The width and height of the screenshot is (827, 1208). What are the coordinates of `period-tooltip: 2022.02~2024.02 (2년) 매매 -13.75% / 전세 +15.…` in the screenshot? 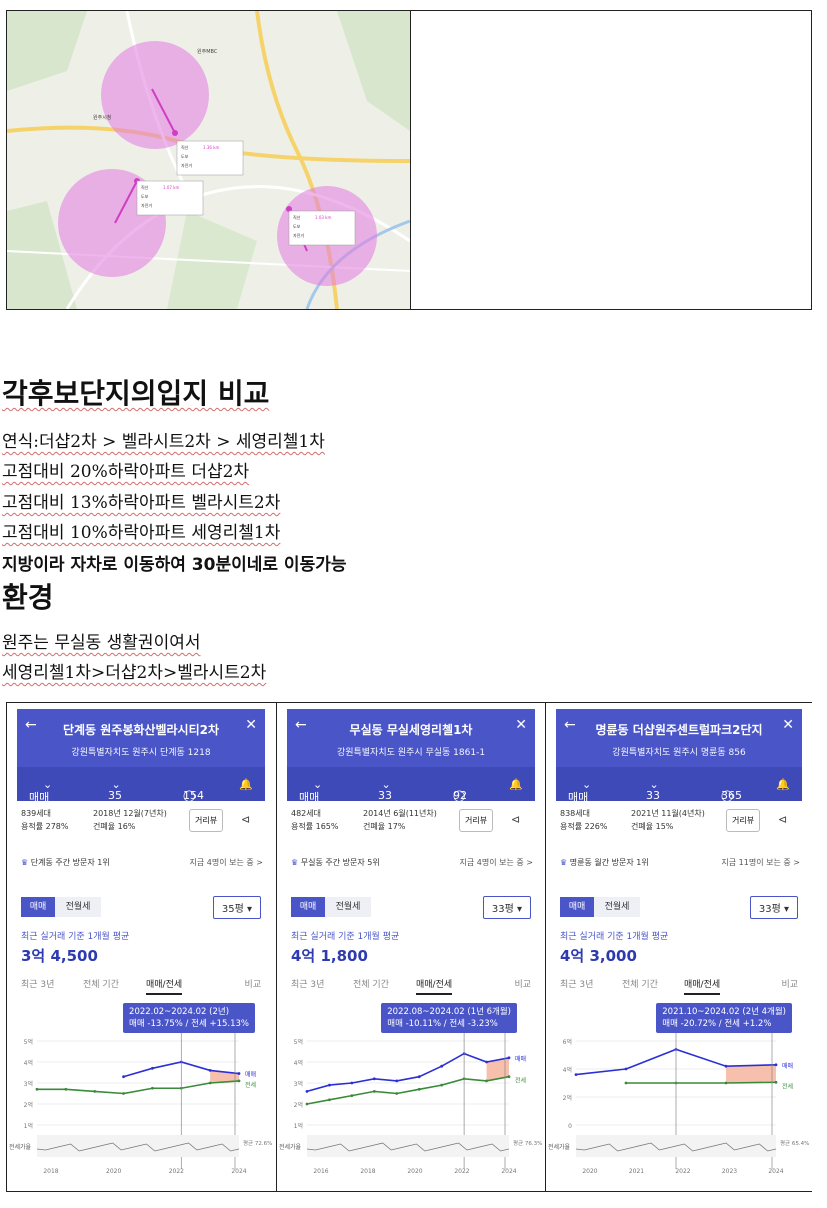 It's located at (189, 1018).